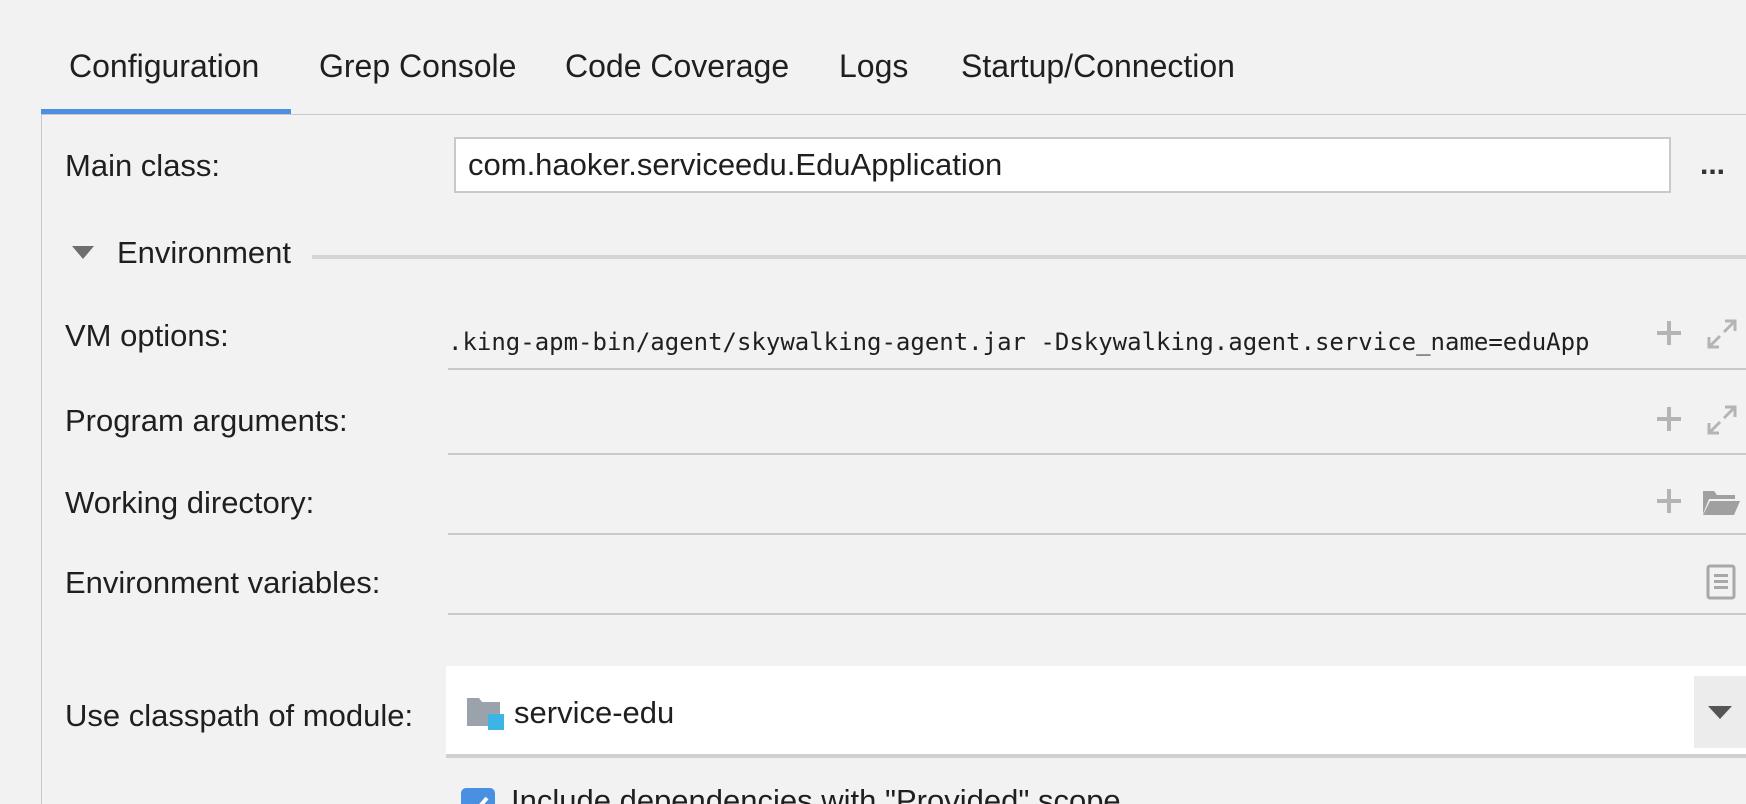  I want to click on chevron-down-icon, so click(1720, 712).